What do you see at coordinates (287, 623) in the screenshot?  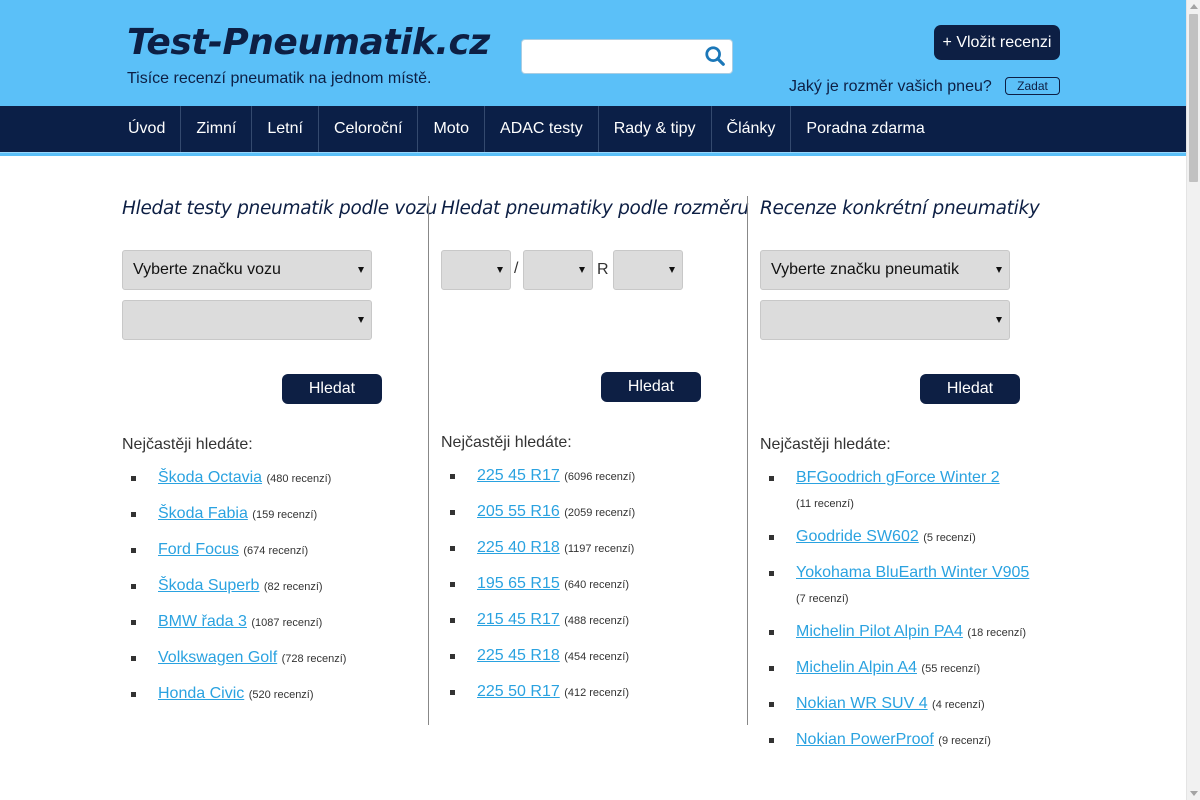 I see `review-count: (1087 recenzí)` at bounding box center [287, 623].